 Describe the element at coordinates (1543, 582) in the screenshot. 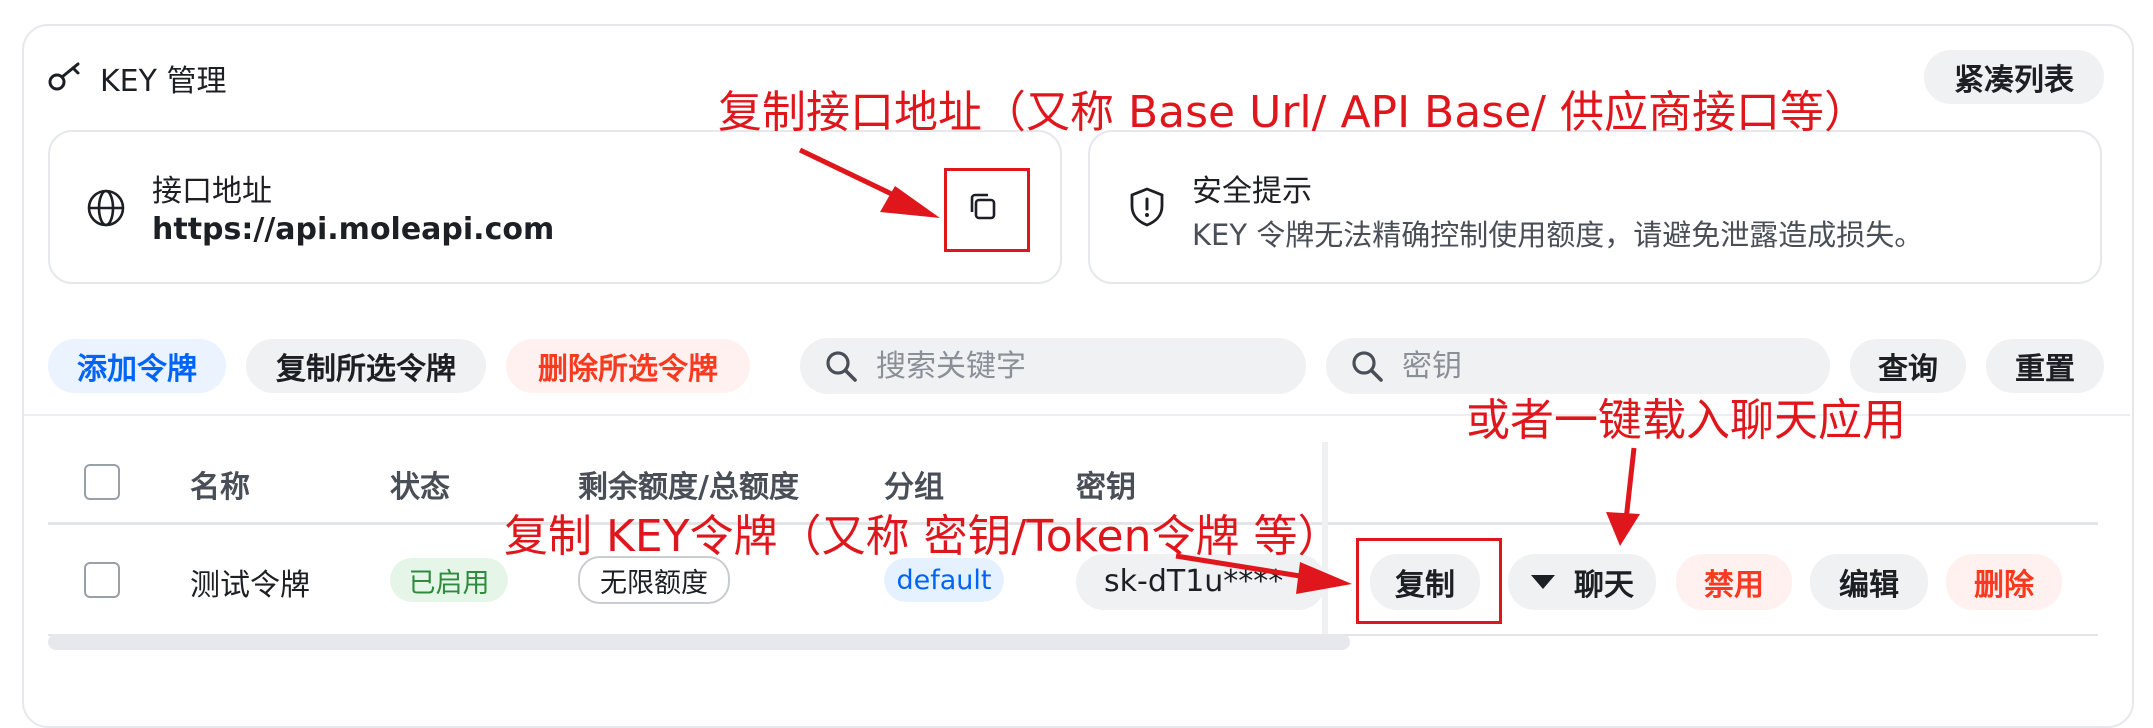

I see `caret-down-icon` at that location.